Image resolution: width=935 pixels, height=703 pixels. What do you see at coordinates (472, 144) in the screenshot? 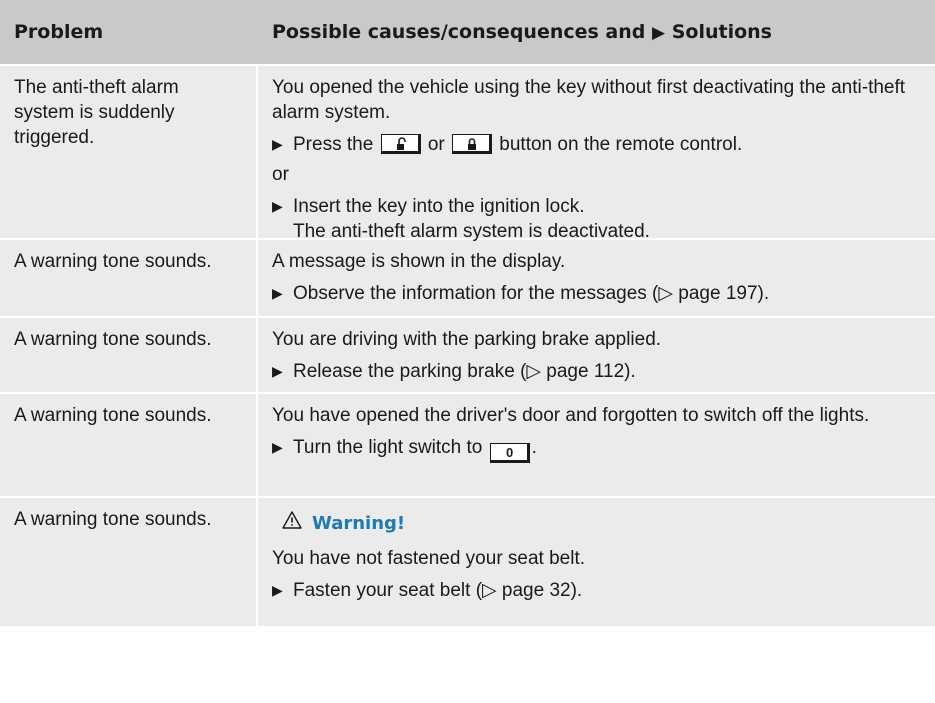
I see `lock-icon` at bounding box center [472, 144].